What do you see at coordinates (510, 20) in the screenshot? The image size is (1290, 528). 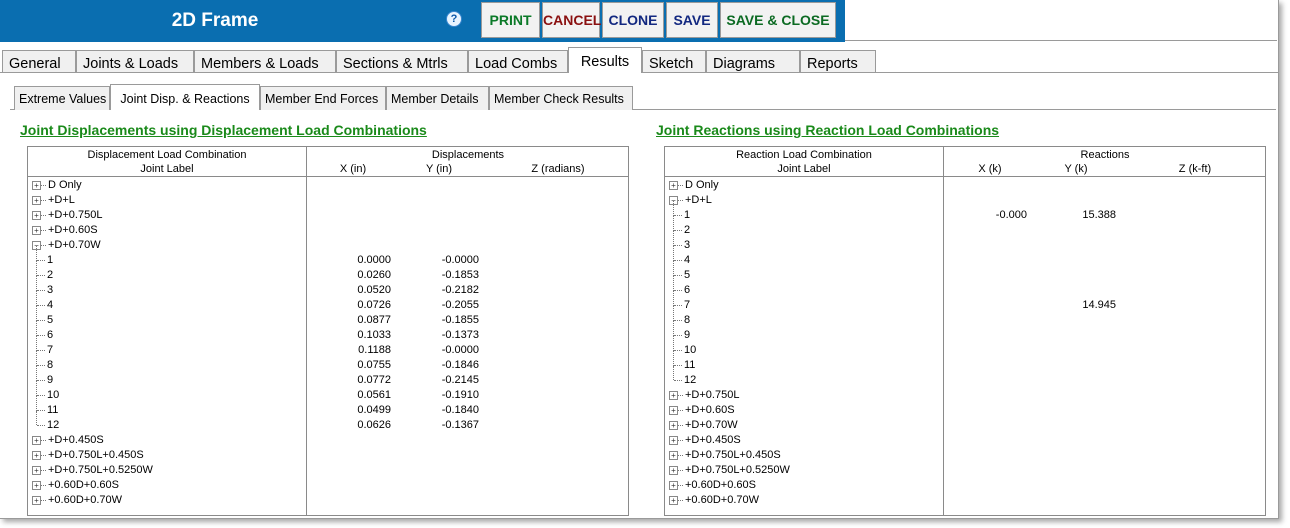 I see `print-button: PRINT` at bounding box center [510, 20].